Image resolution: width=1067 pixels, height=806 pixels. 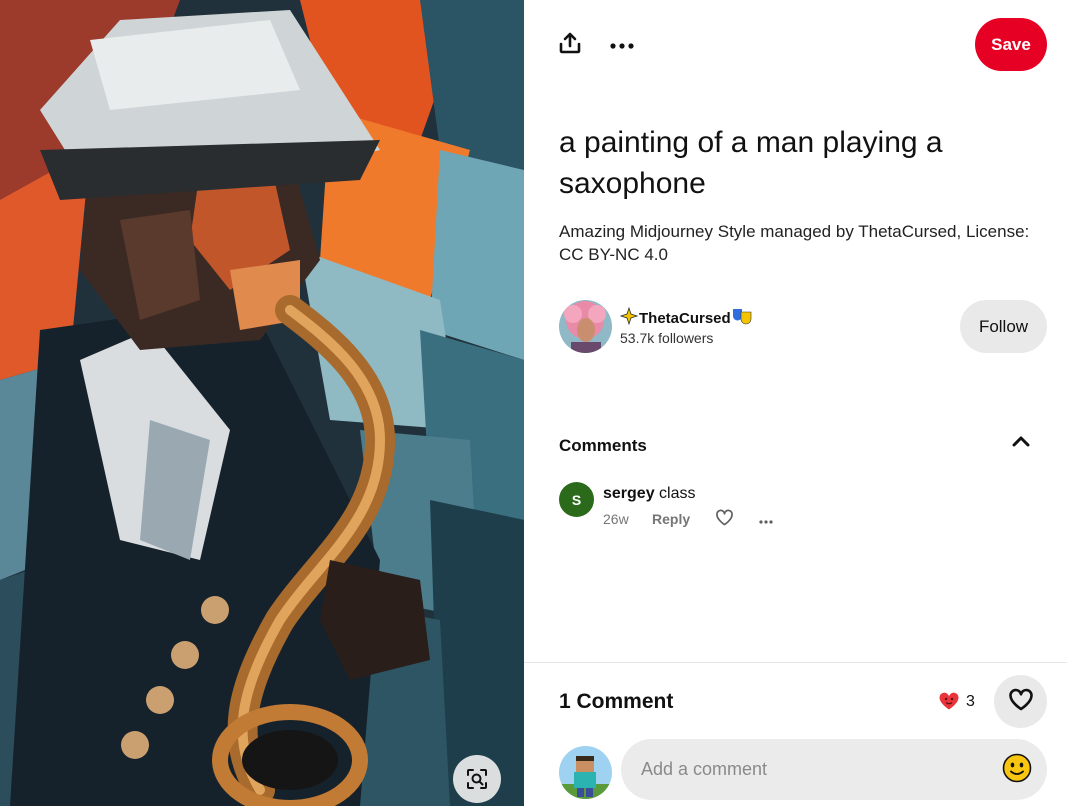 I want to click on save-button: Save, so click(x=1011, y=44).